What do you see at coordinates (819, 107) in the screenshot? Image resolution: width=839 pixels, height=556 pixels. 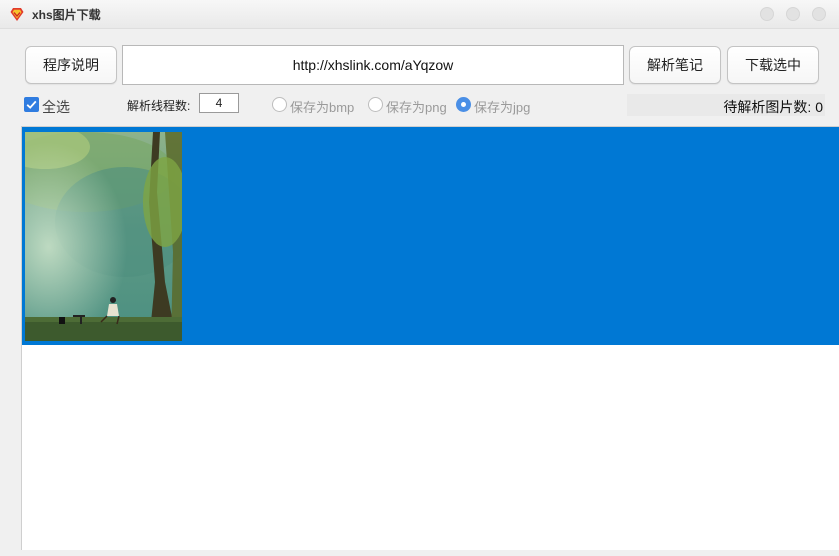 I see `pending-count: 0` at bounding box center [819, 107].